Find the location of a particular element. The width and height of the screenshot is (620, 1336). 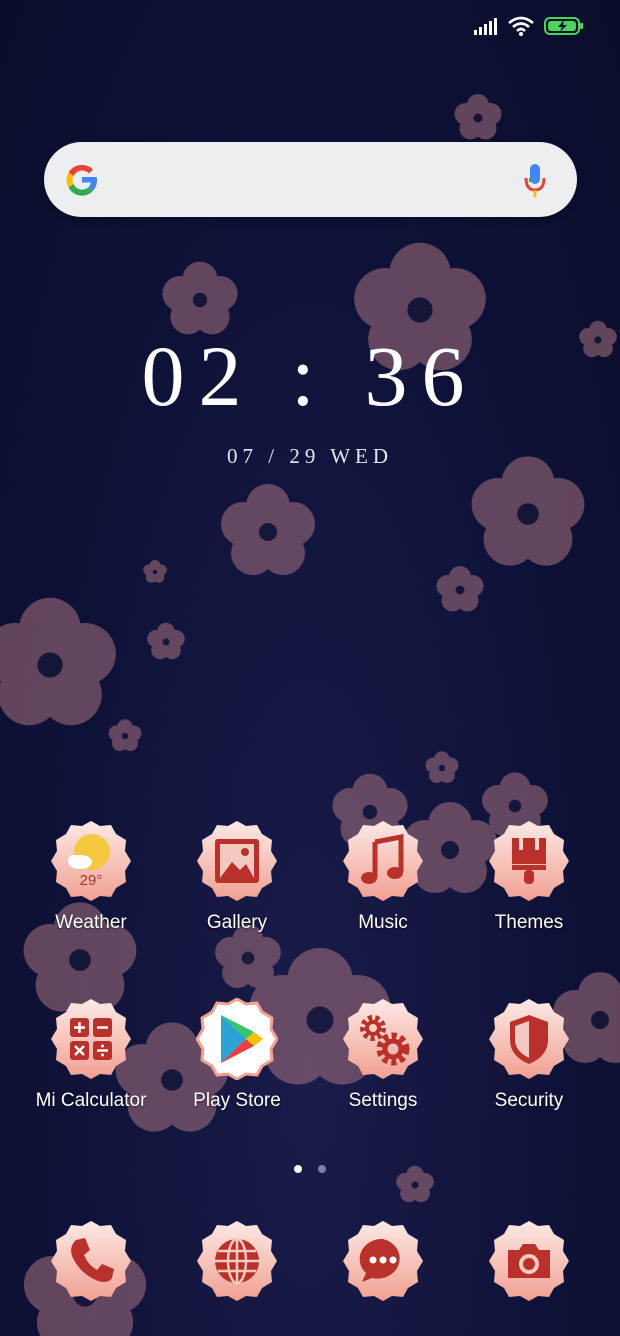

weather-icon: 29° is located at coordinates (91, 861).